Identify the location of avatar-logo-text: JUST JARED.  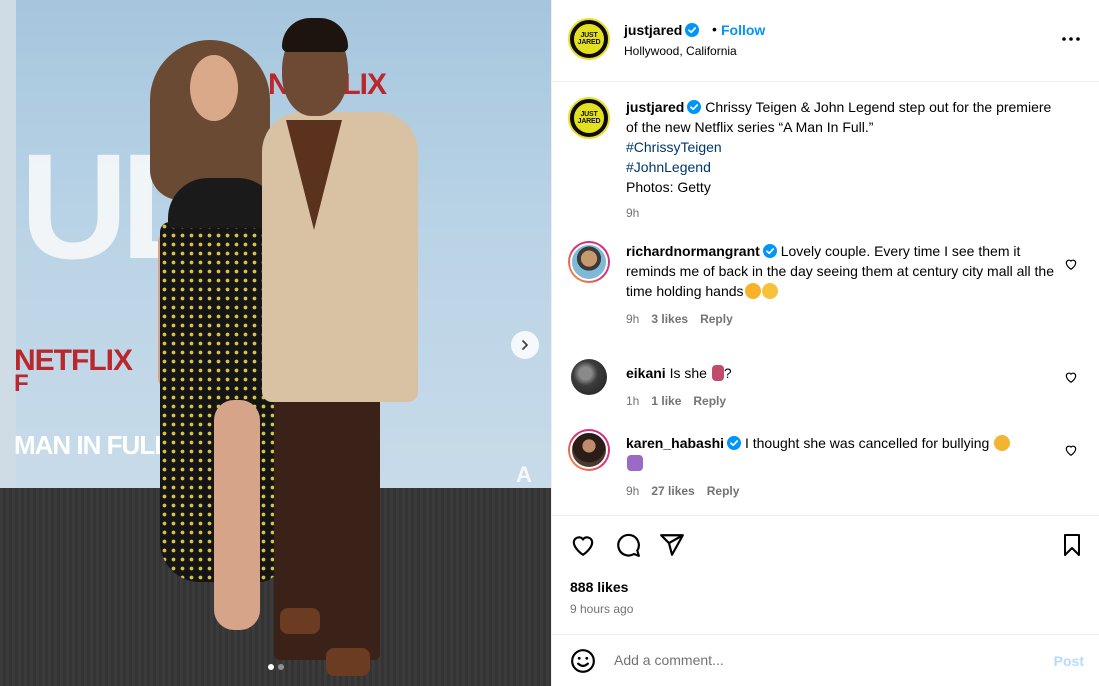
(589, 39).